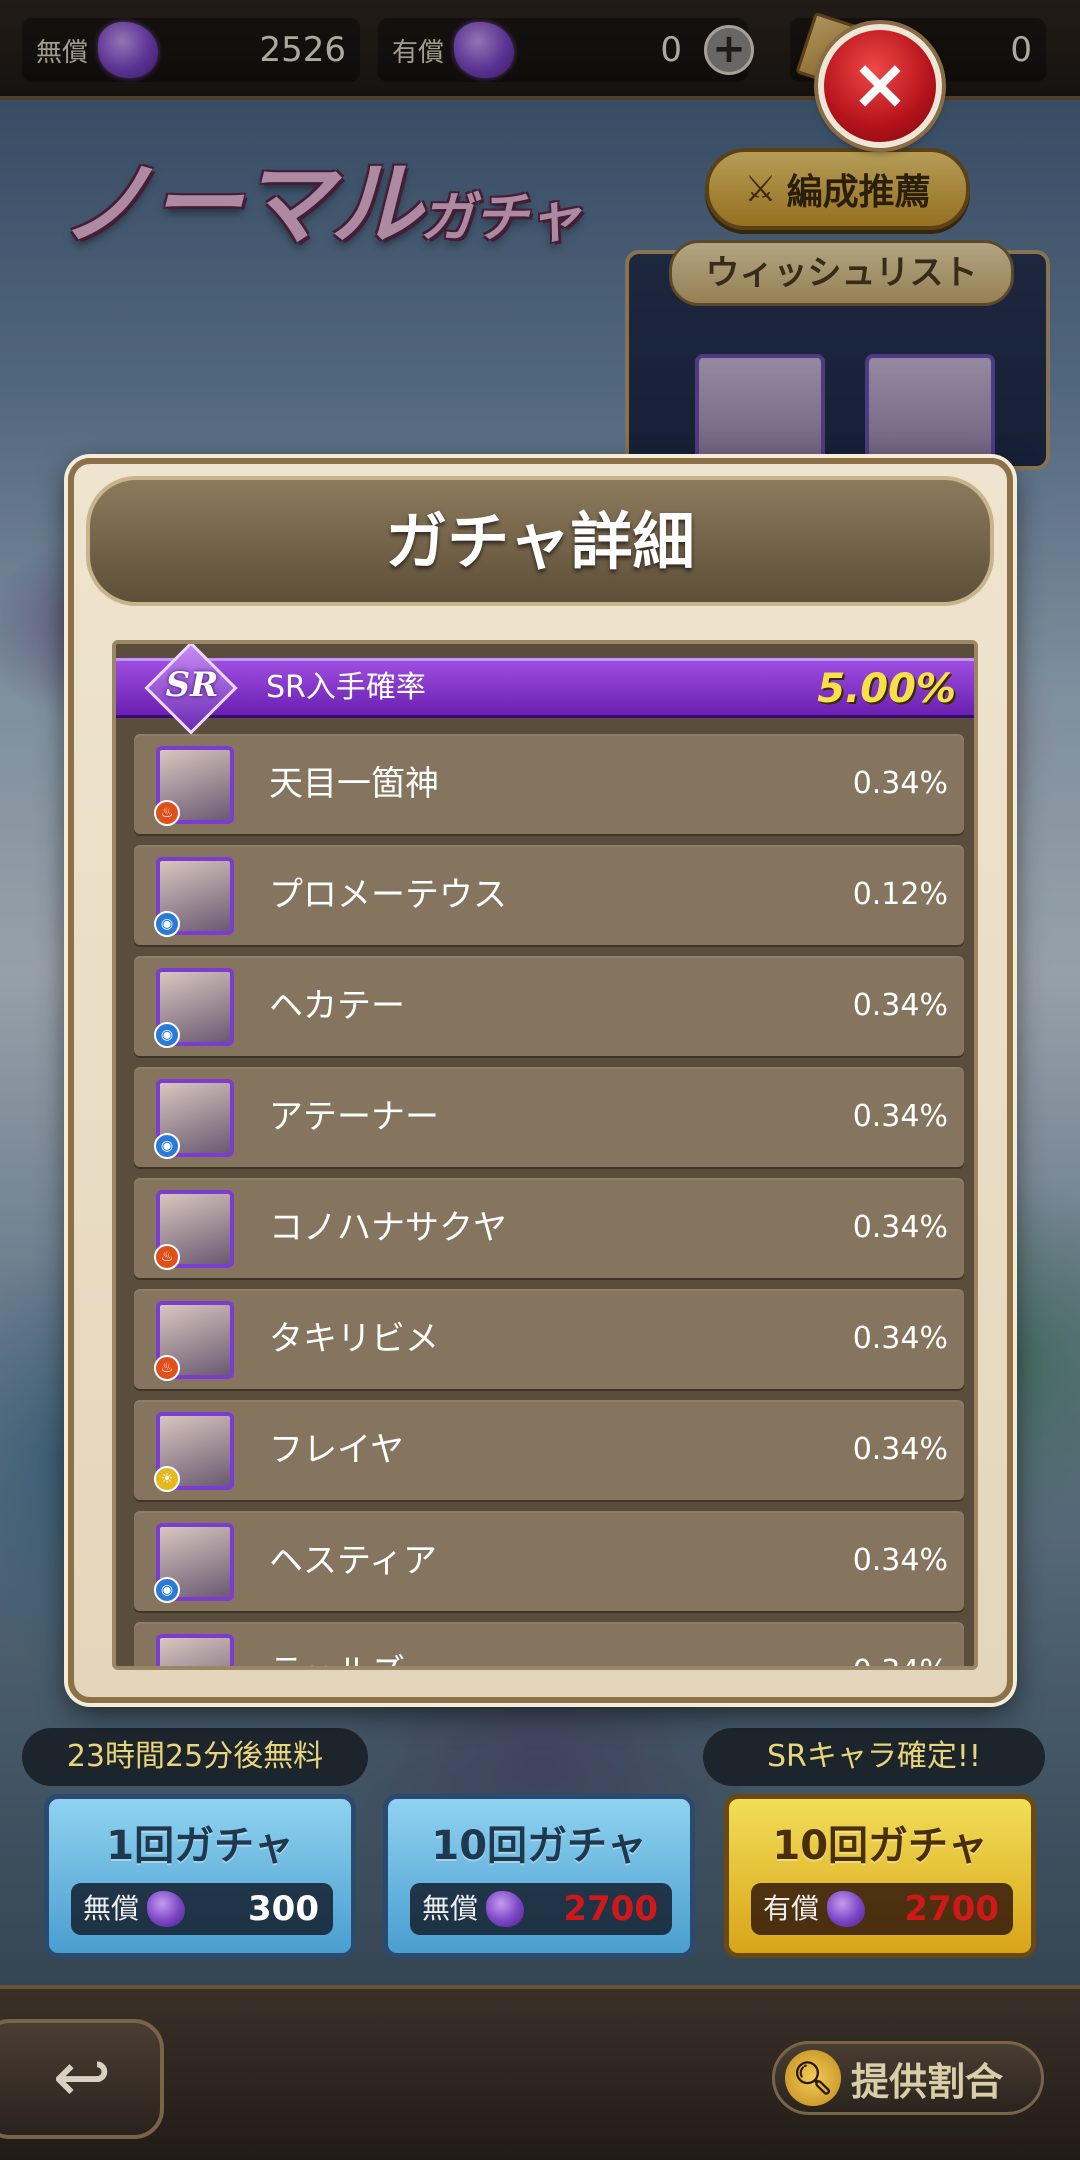  What do you see at coordinates (195, 1650) in the screenshot?
I see `character-portrait` at bounding box center [195, 1650].